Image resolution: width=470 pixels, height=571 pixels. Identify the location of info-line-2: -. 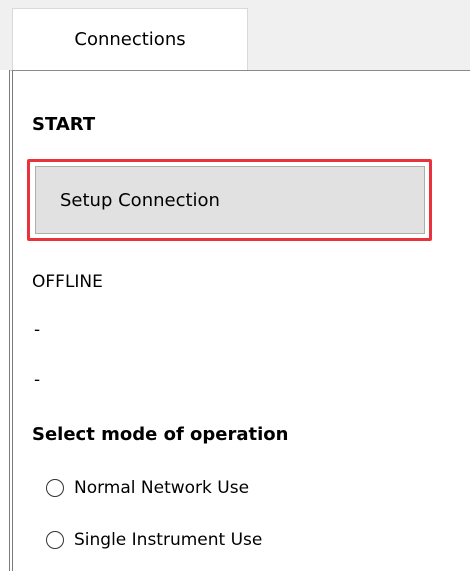
(37, 380).